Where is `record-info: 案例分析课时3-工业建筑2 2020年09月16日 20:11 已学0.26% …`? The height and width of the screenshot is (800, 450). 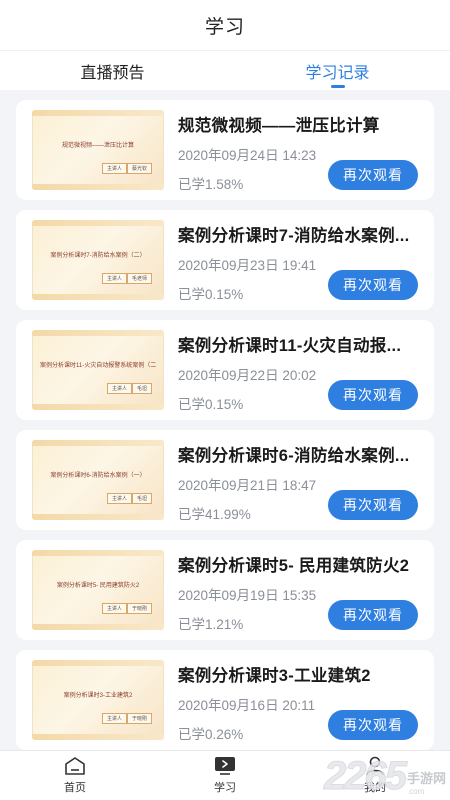
record-info: 案例分析课时3-工业建筑2 2020年09月16日 20:11 已学0.26% … is located at coordinates (298, 701).